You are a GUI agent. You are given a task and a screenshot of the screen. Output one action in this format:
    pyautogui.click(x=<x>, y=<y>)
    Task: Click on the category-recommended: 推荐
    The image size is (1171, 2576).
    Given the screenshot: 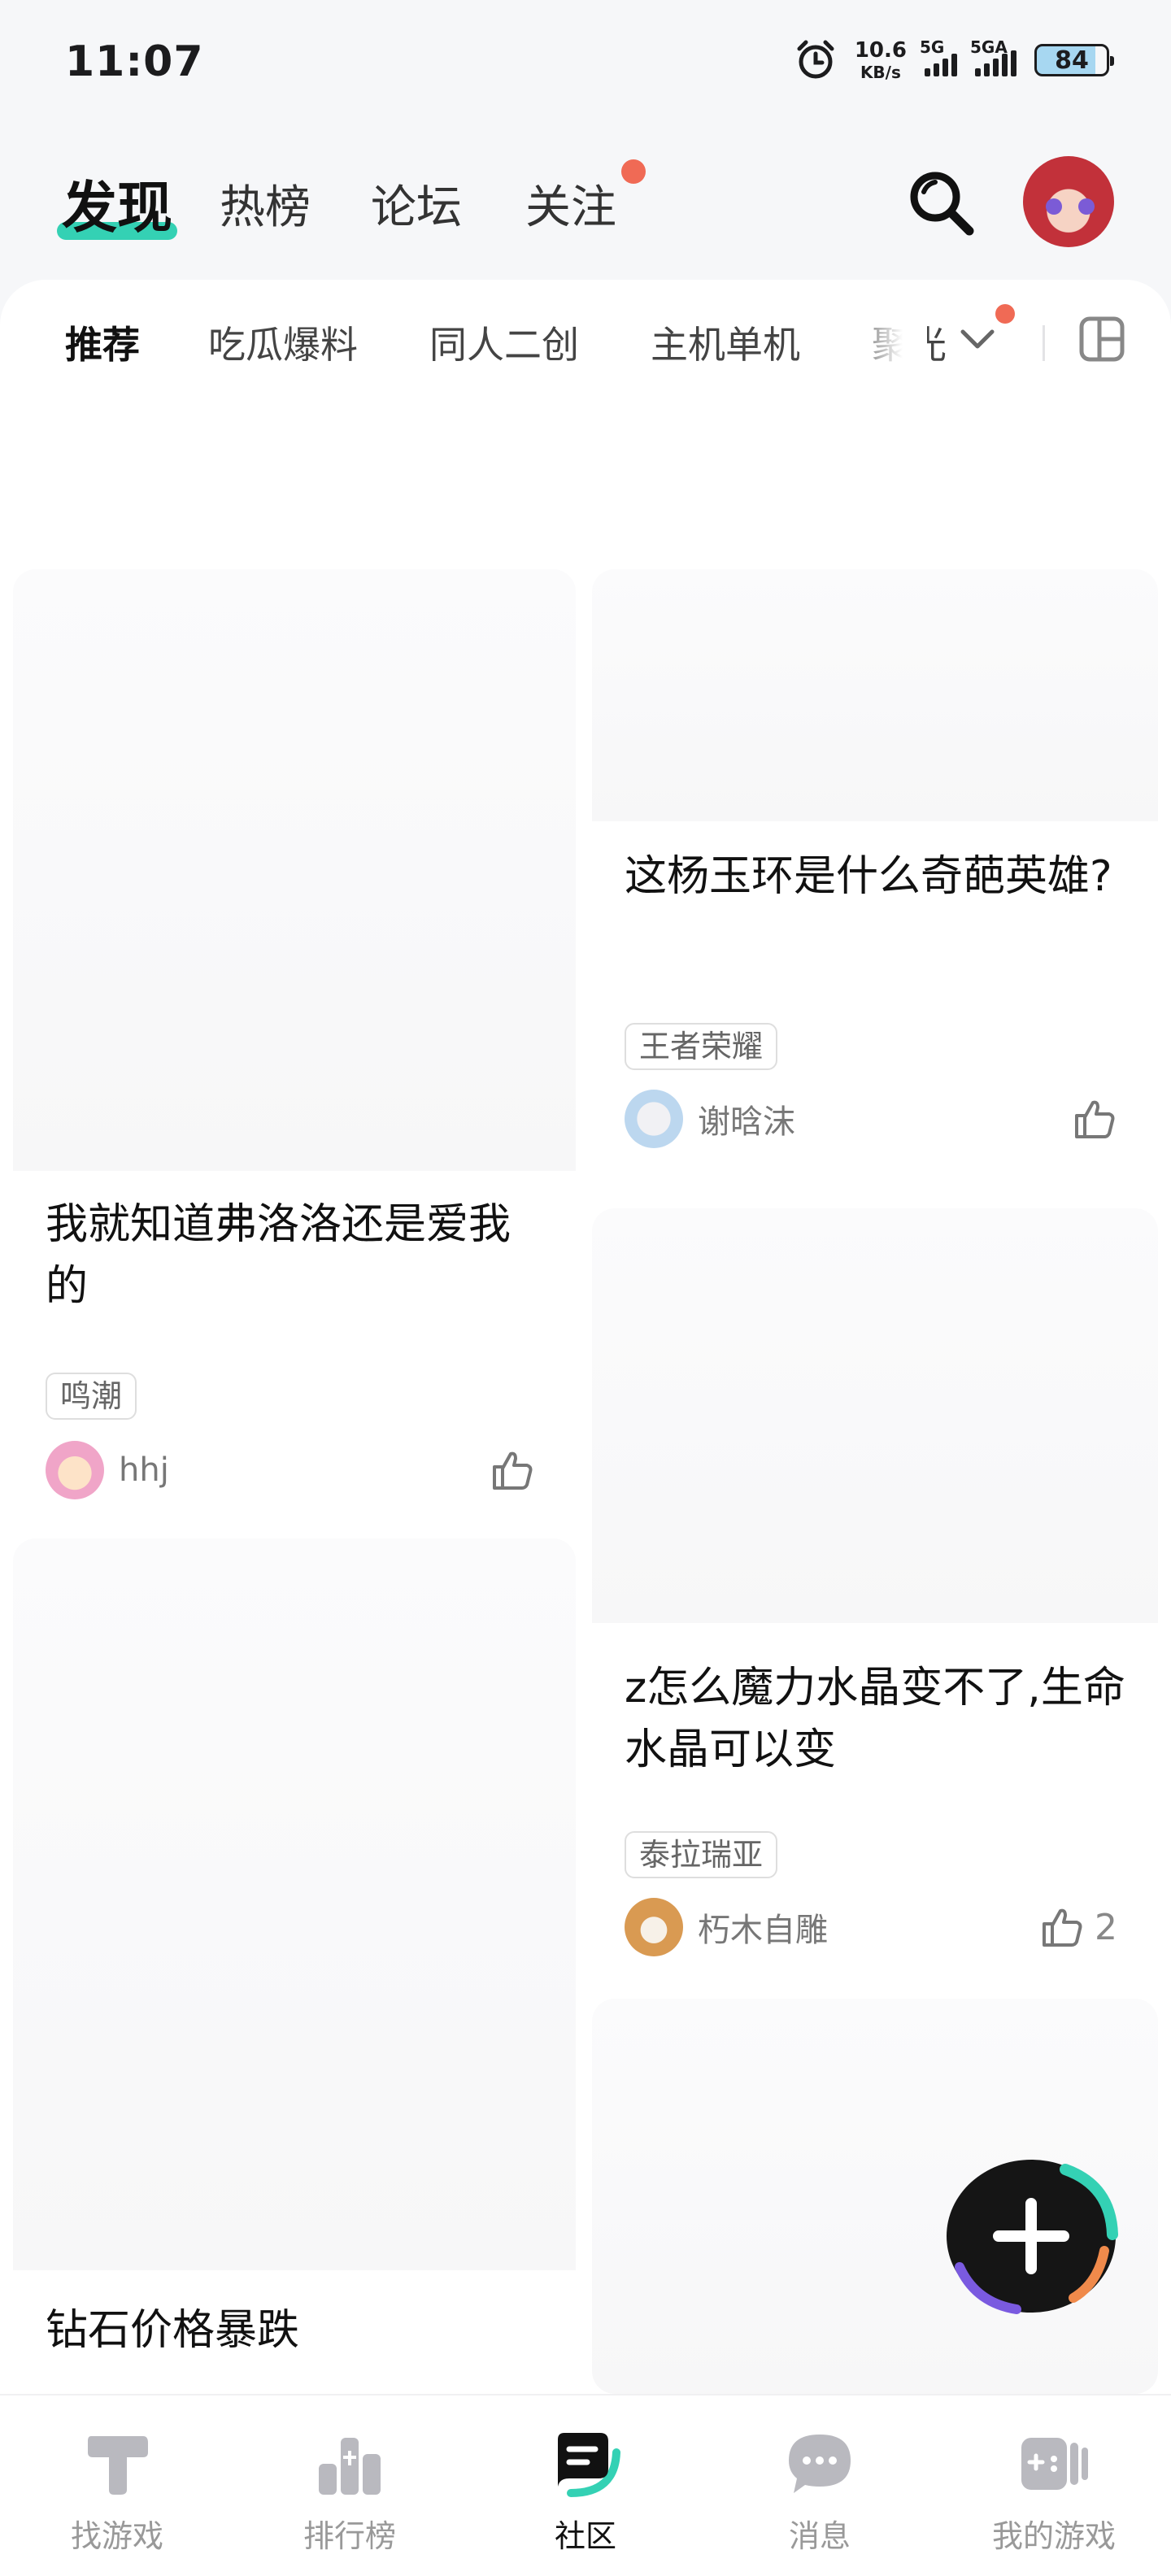 What is the action you would take?
    pyautogui.click(x=103, y=342)
    